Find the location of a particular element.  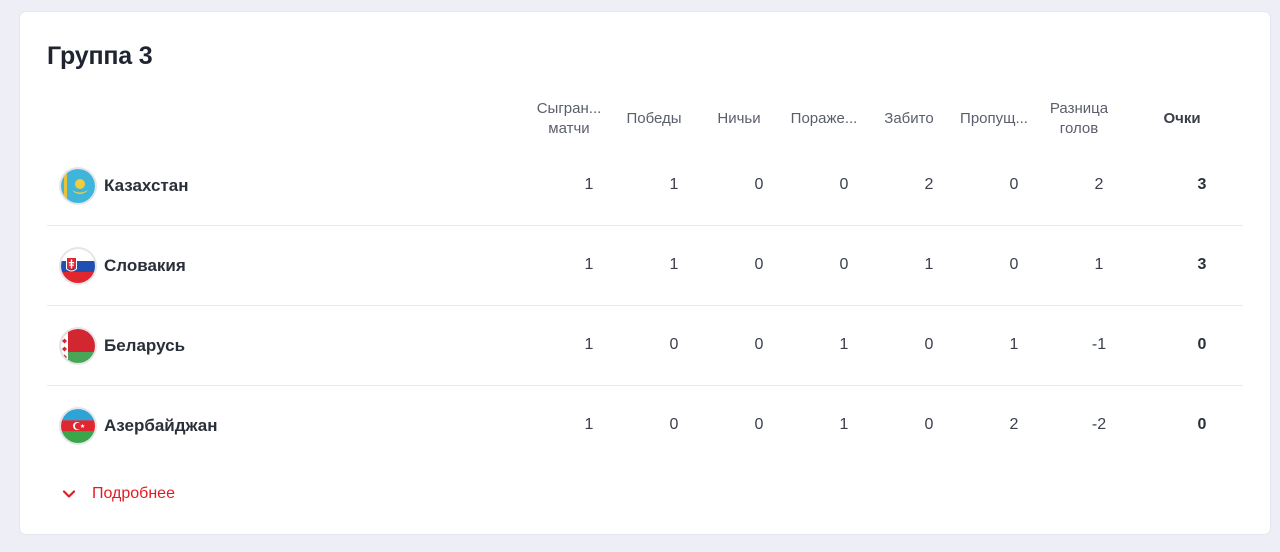

column-header-diff: Разница голов is located at coordinates (1079, 119).